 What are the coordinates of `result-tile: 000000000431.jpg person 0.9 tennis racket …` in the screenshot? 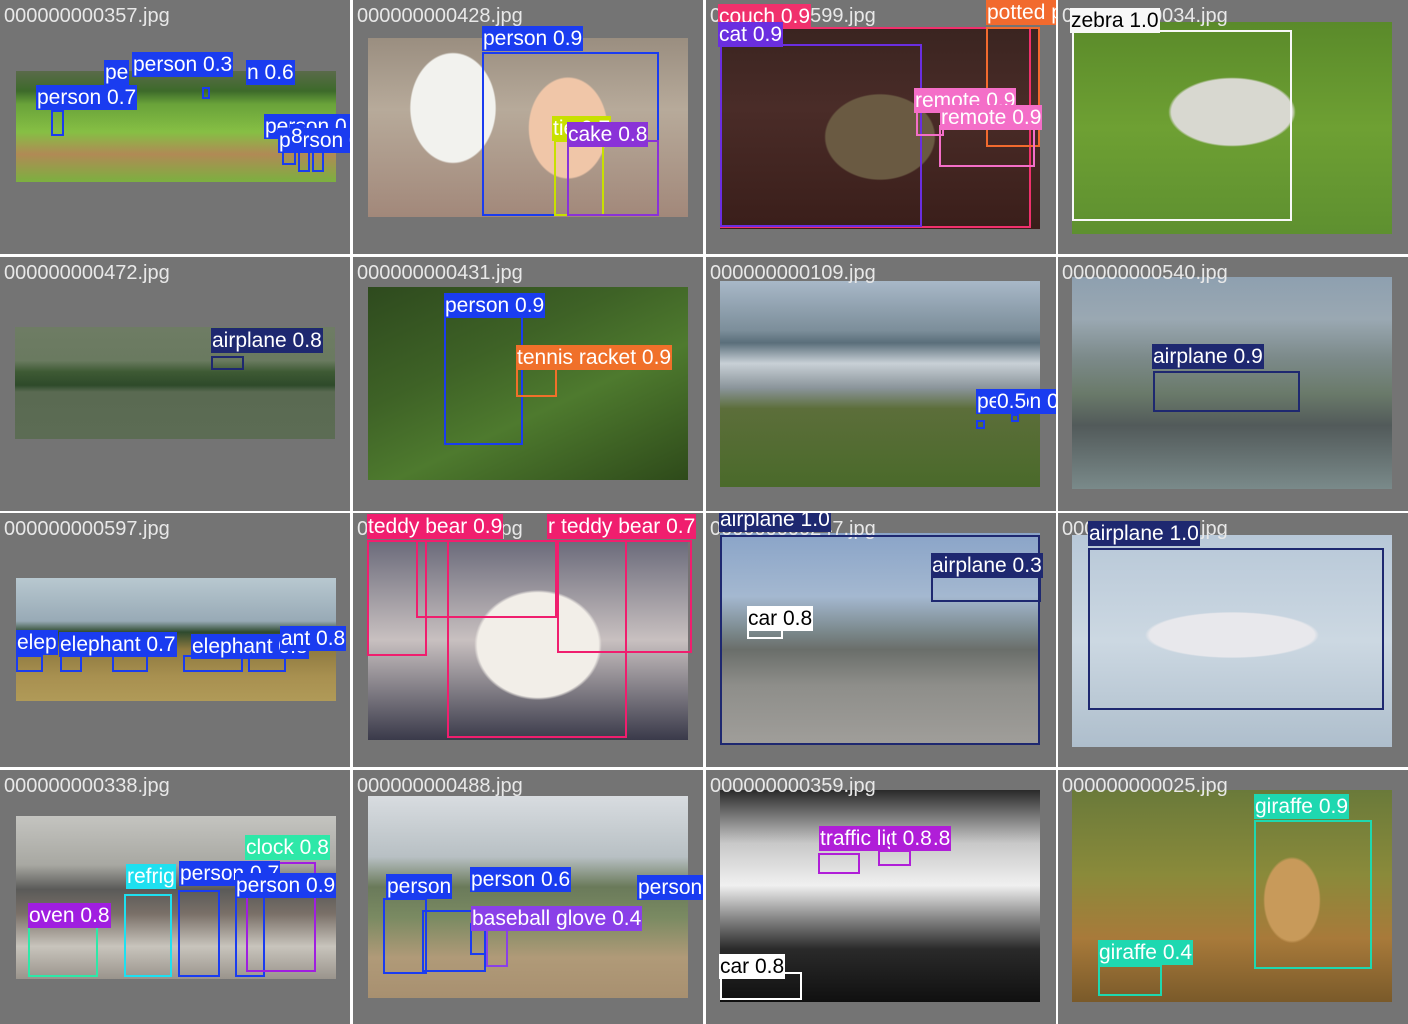 It's located at (528, 384).